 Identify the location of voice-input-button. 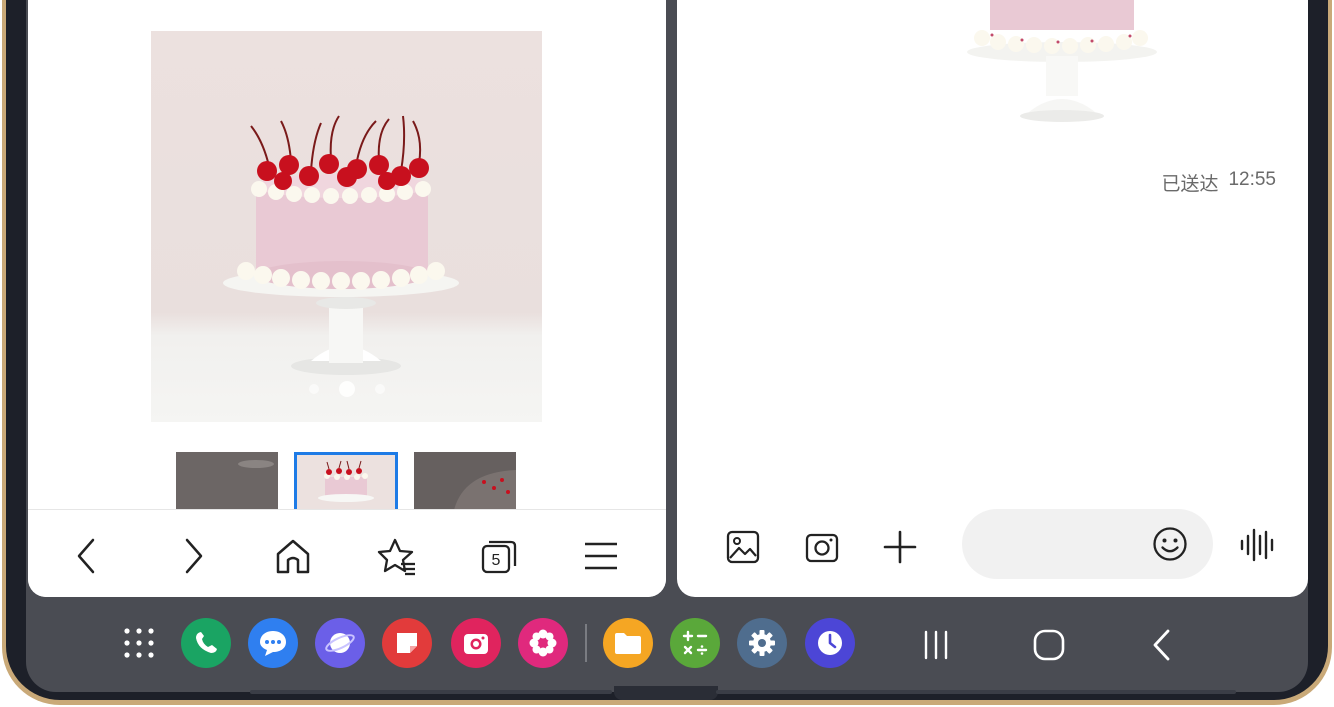
(1258, 545).